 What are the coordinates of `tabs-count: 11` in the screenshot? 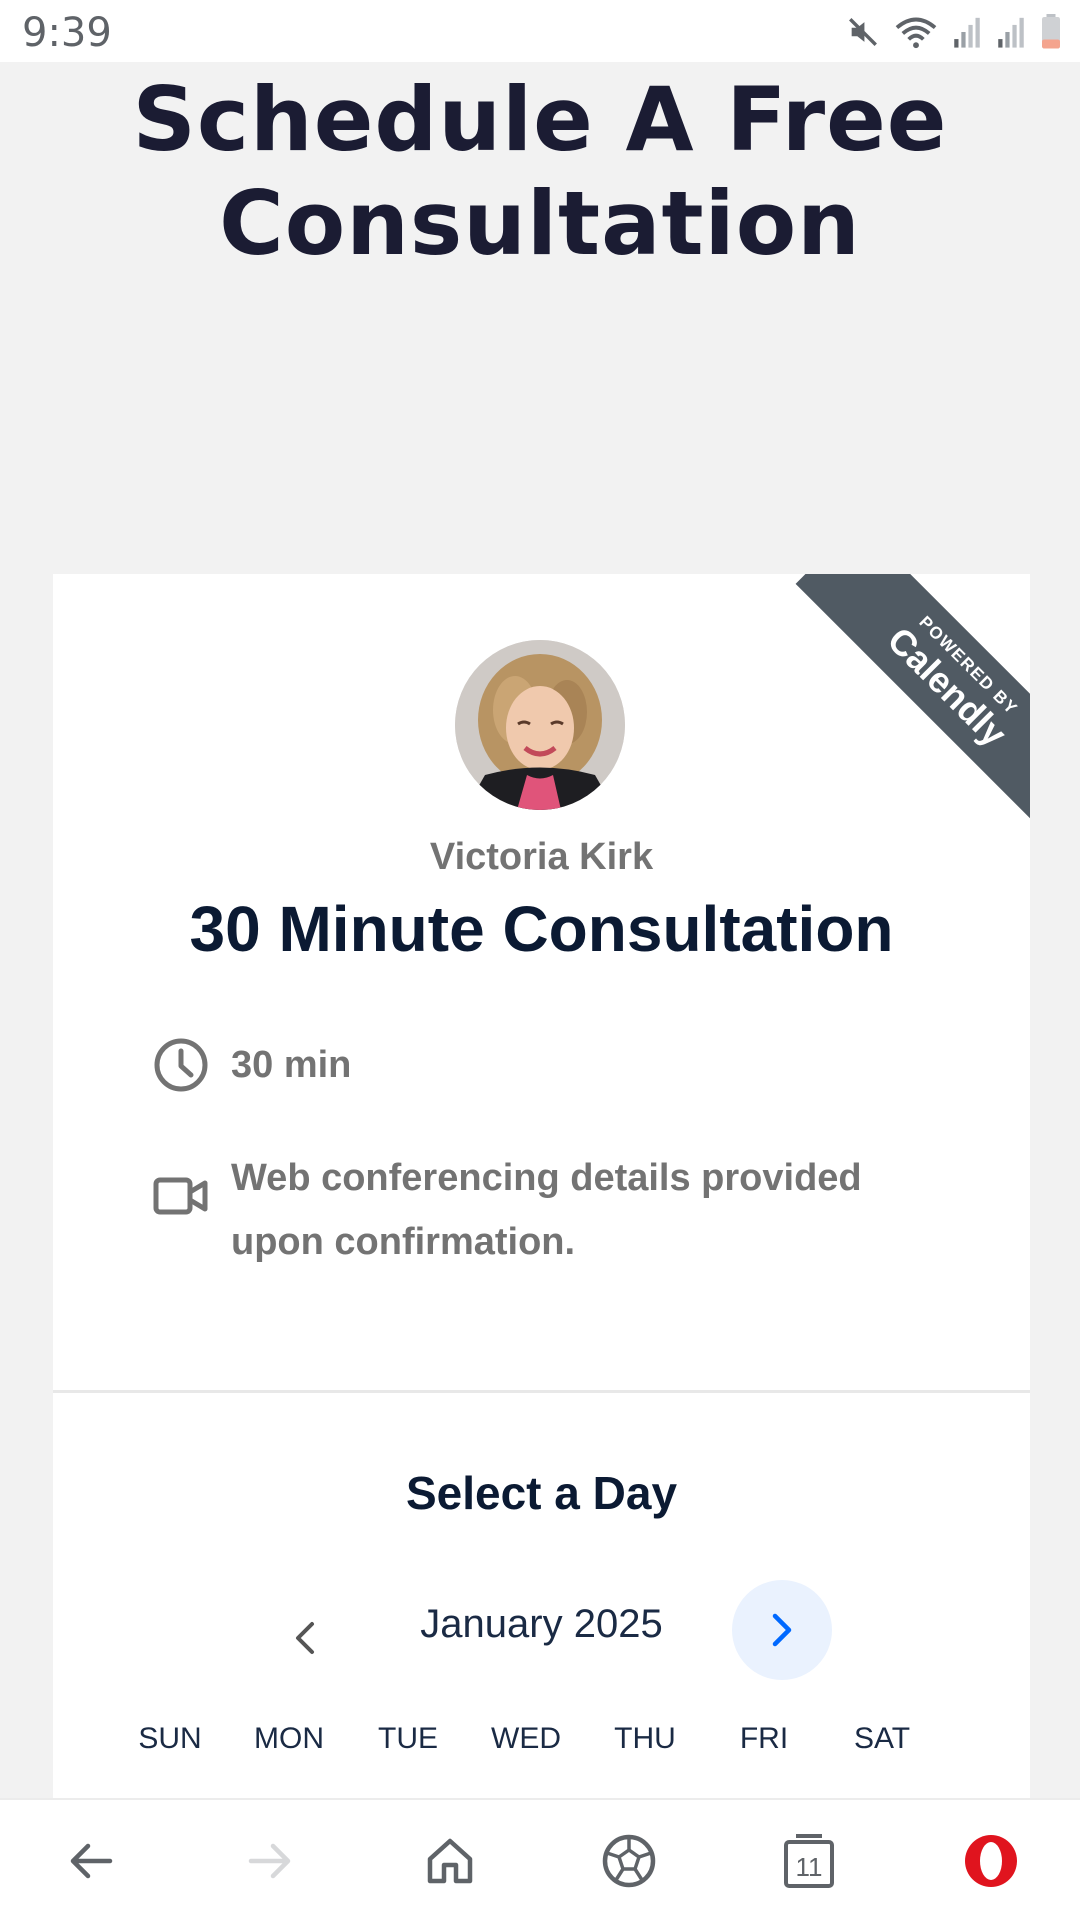 It's located at (809, 1867).